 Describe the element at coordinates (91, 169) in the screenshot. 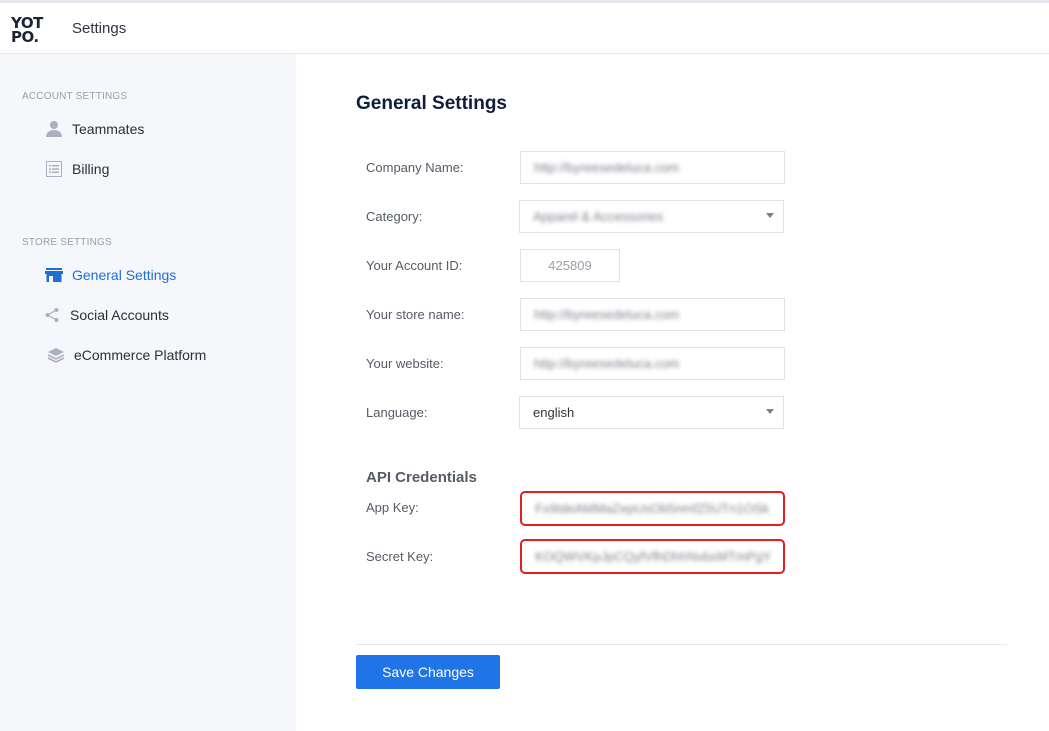

I see `sidebar-item-label: Billing` at that location.